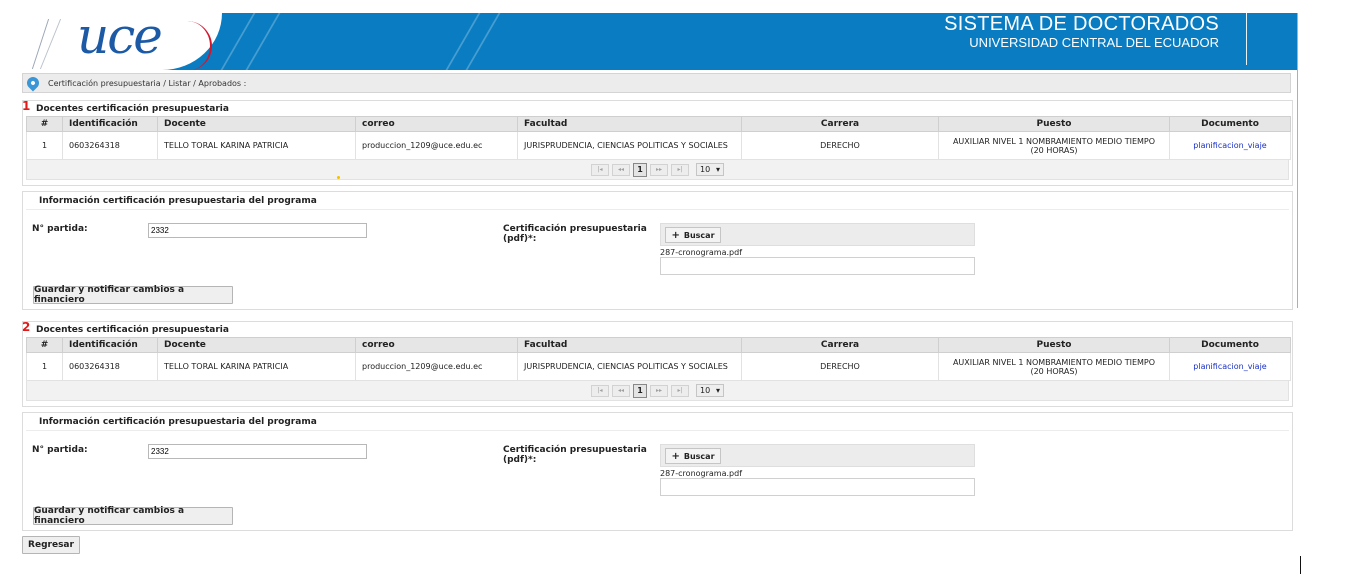 The width and height of the screenshot is (1347, 582). What do you see at coordinates (338, 177) in the screenshot?
I see `decorative-dot` at bounding box center [338, 177].